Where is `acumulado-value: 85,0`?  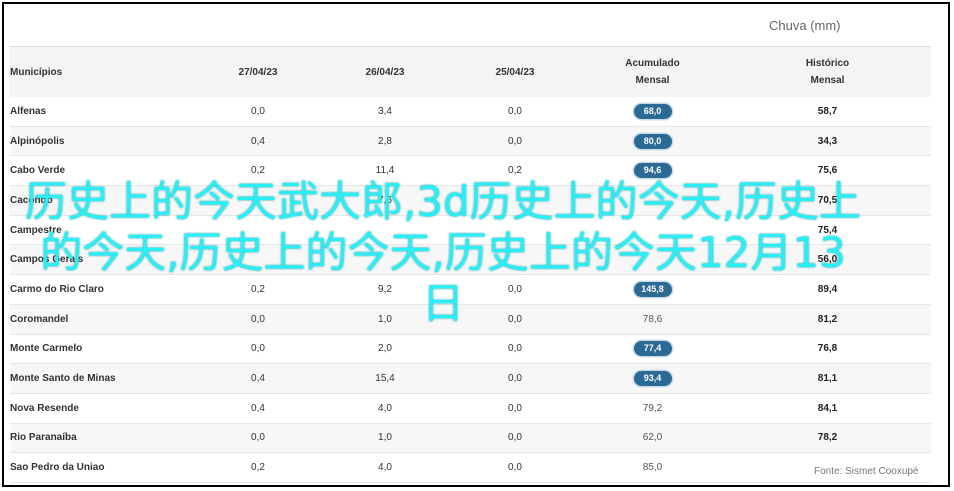 acumulado-value: 85,0 is located at coordinates (652, 468).